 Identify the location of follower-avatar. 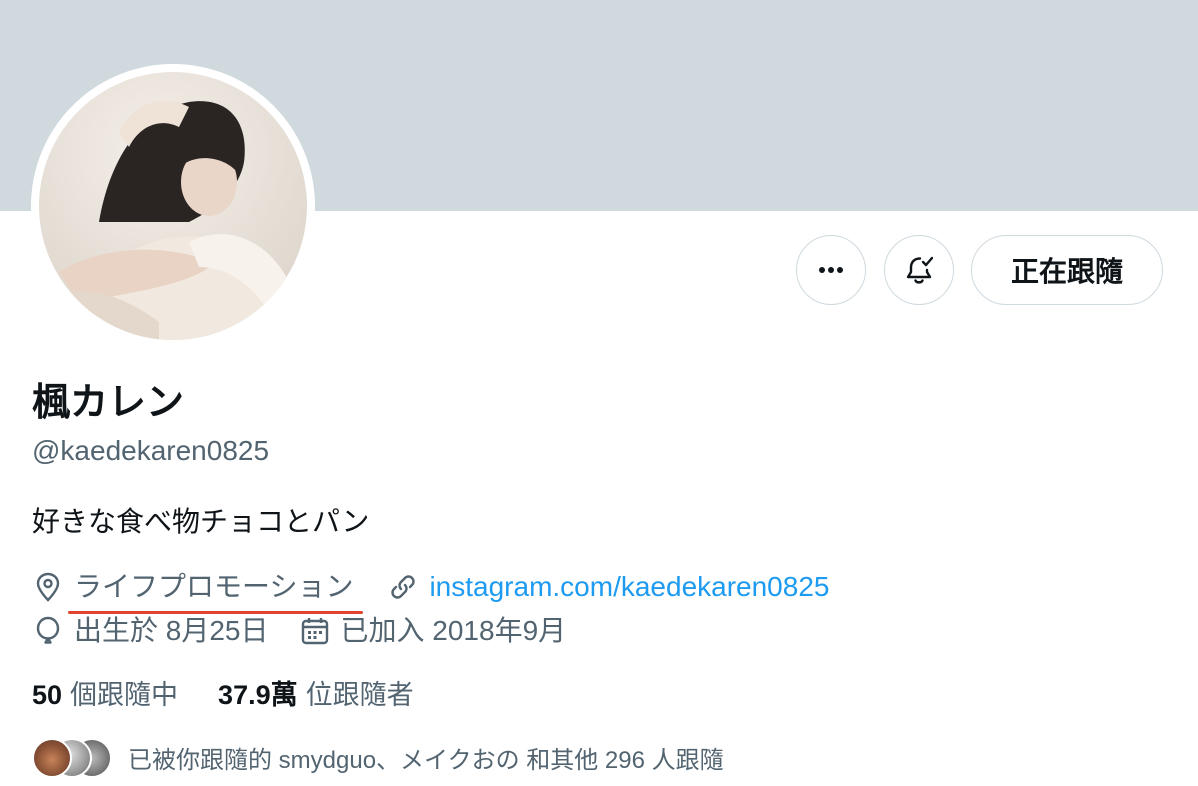
(52, 758).